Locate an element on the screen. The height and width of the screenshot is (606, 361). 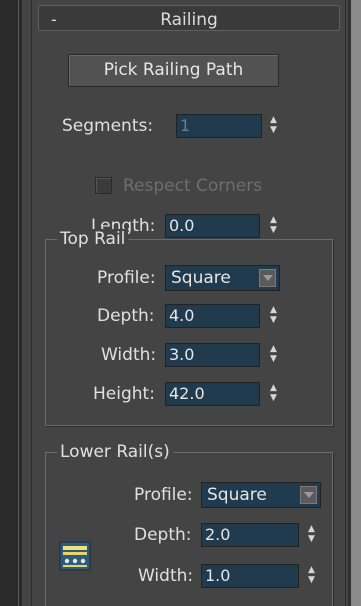
top-rail-title: Top Rail is located at coordinates (93, 239).